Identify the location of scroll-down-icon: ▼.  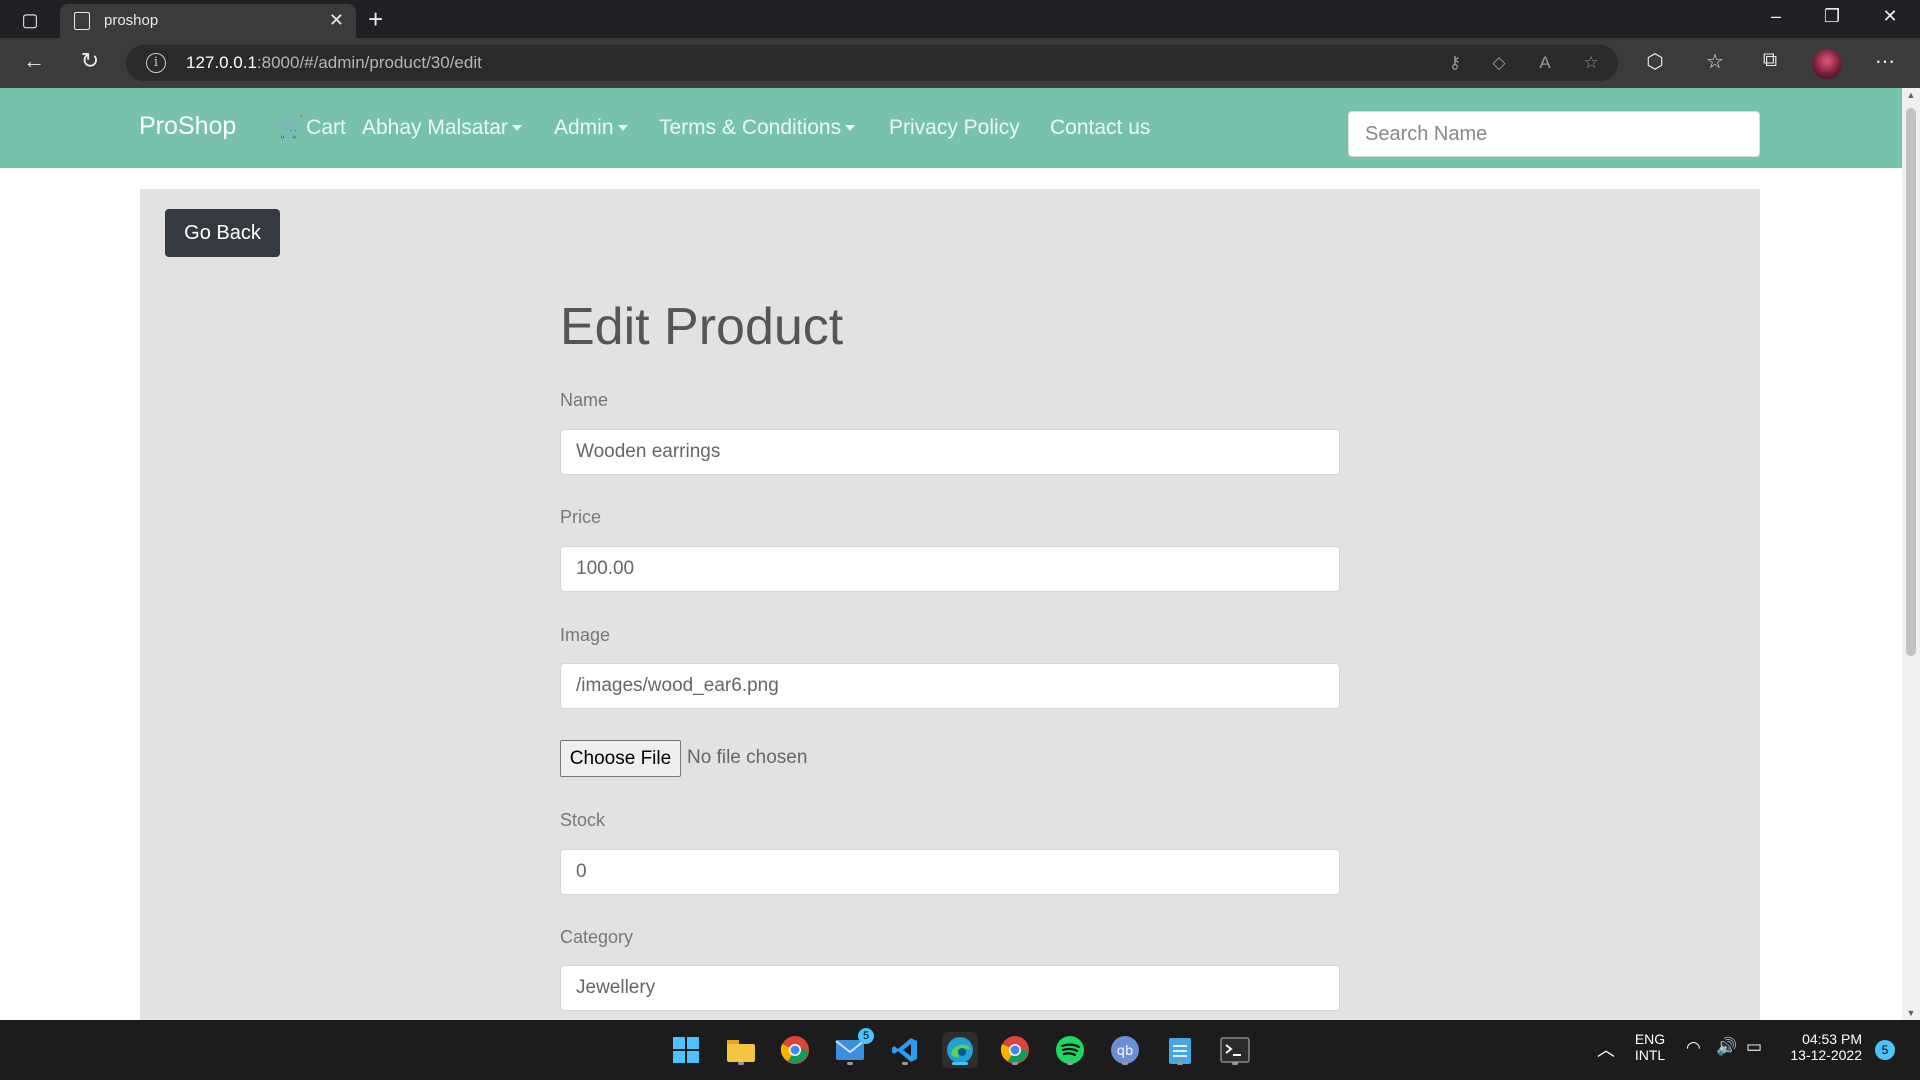
(1911, 1013).